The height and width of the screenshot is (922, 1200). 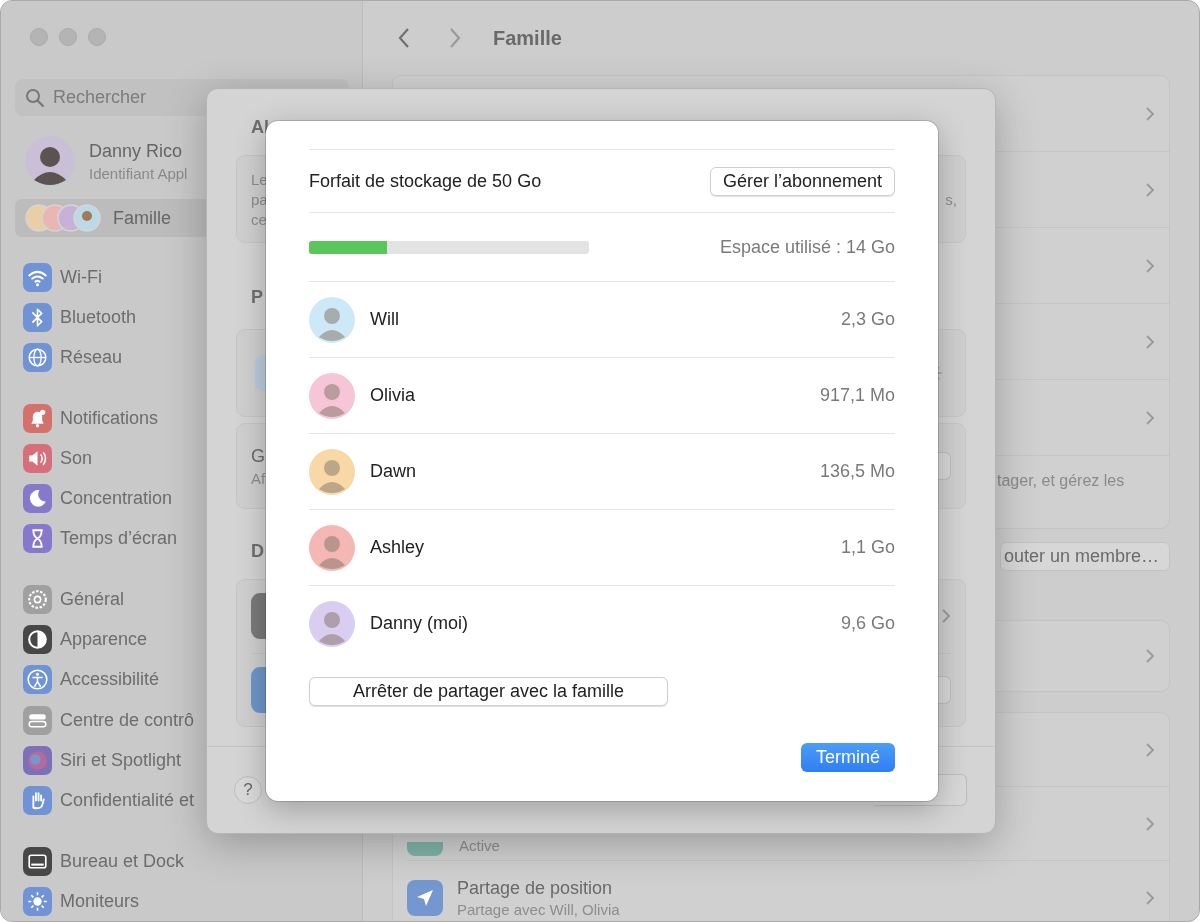 I want to click on member-name: Will, so click(x=384, y=319).